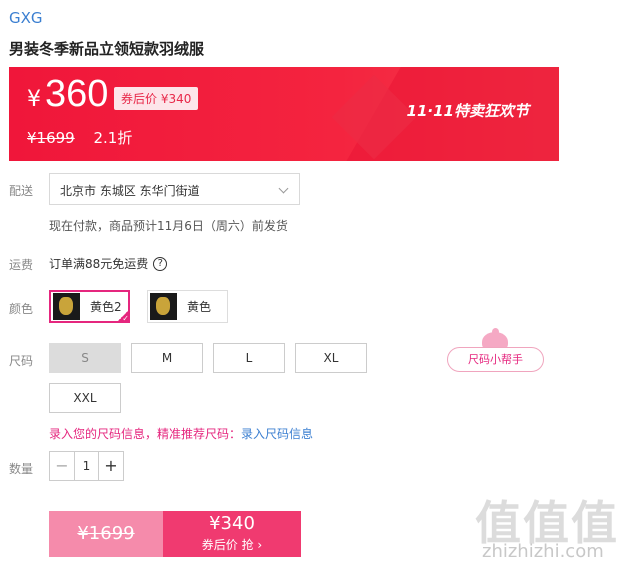 This screenshot has width=619, height=569. Describe the element at coordinates (199, 307) in the screenshot. I see `color-option-label: 黄色` at that location.